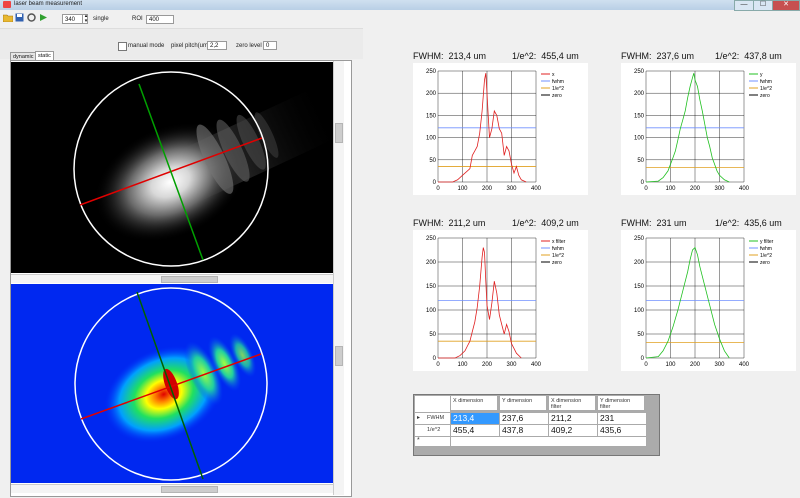 The height and width of the screenshot is (498, 800). What do you see at coordinates (744, 5) in the screenshot?
I see `minimize-button: —` at bounding box center [744, 5].